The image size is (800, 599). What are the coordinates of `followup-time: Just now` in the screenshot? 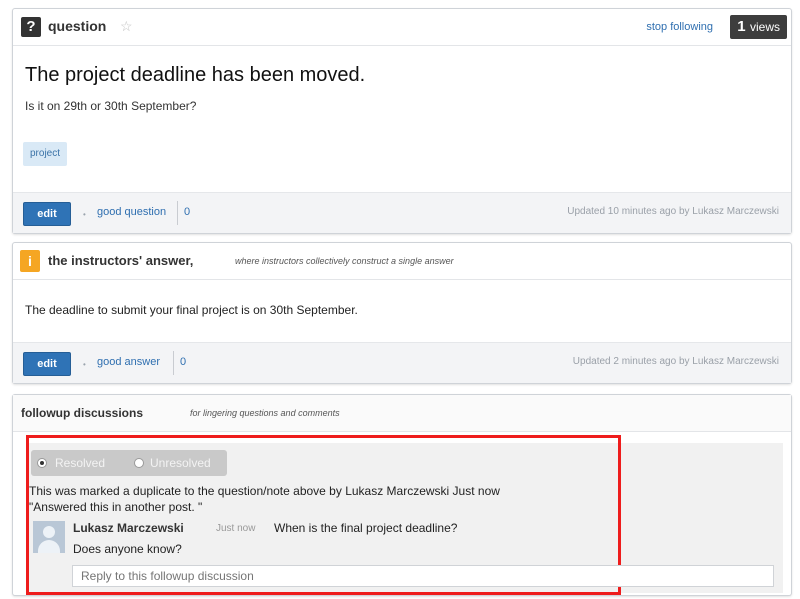 It's located at (236, 528).